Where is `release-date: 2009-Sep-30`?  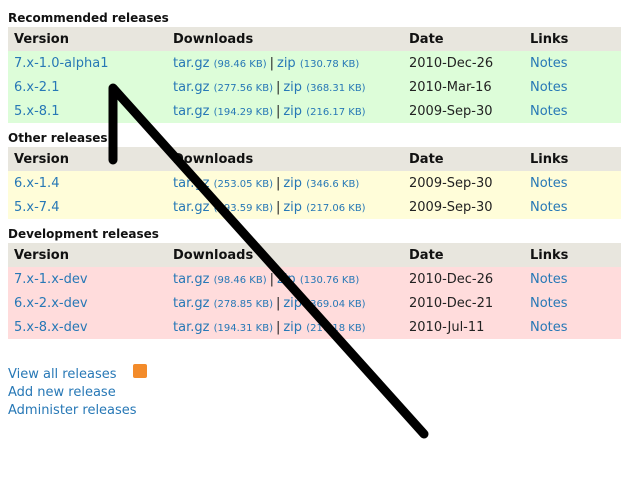 release-date: 2009-Sep-30 is located at coordinates (463, 207).